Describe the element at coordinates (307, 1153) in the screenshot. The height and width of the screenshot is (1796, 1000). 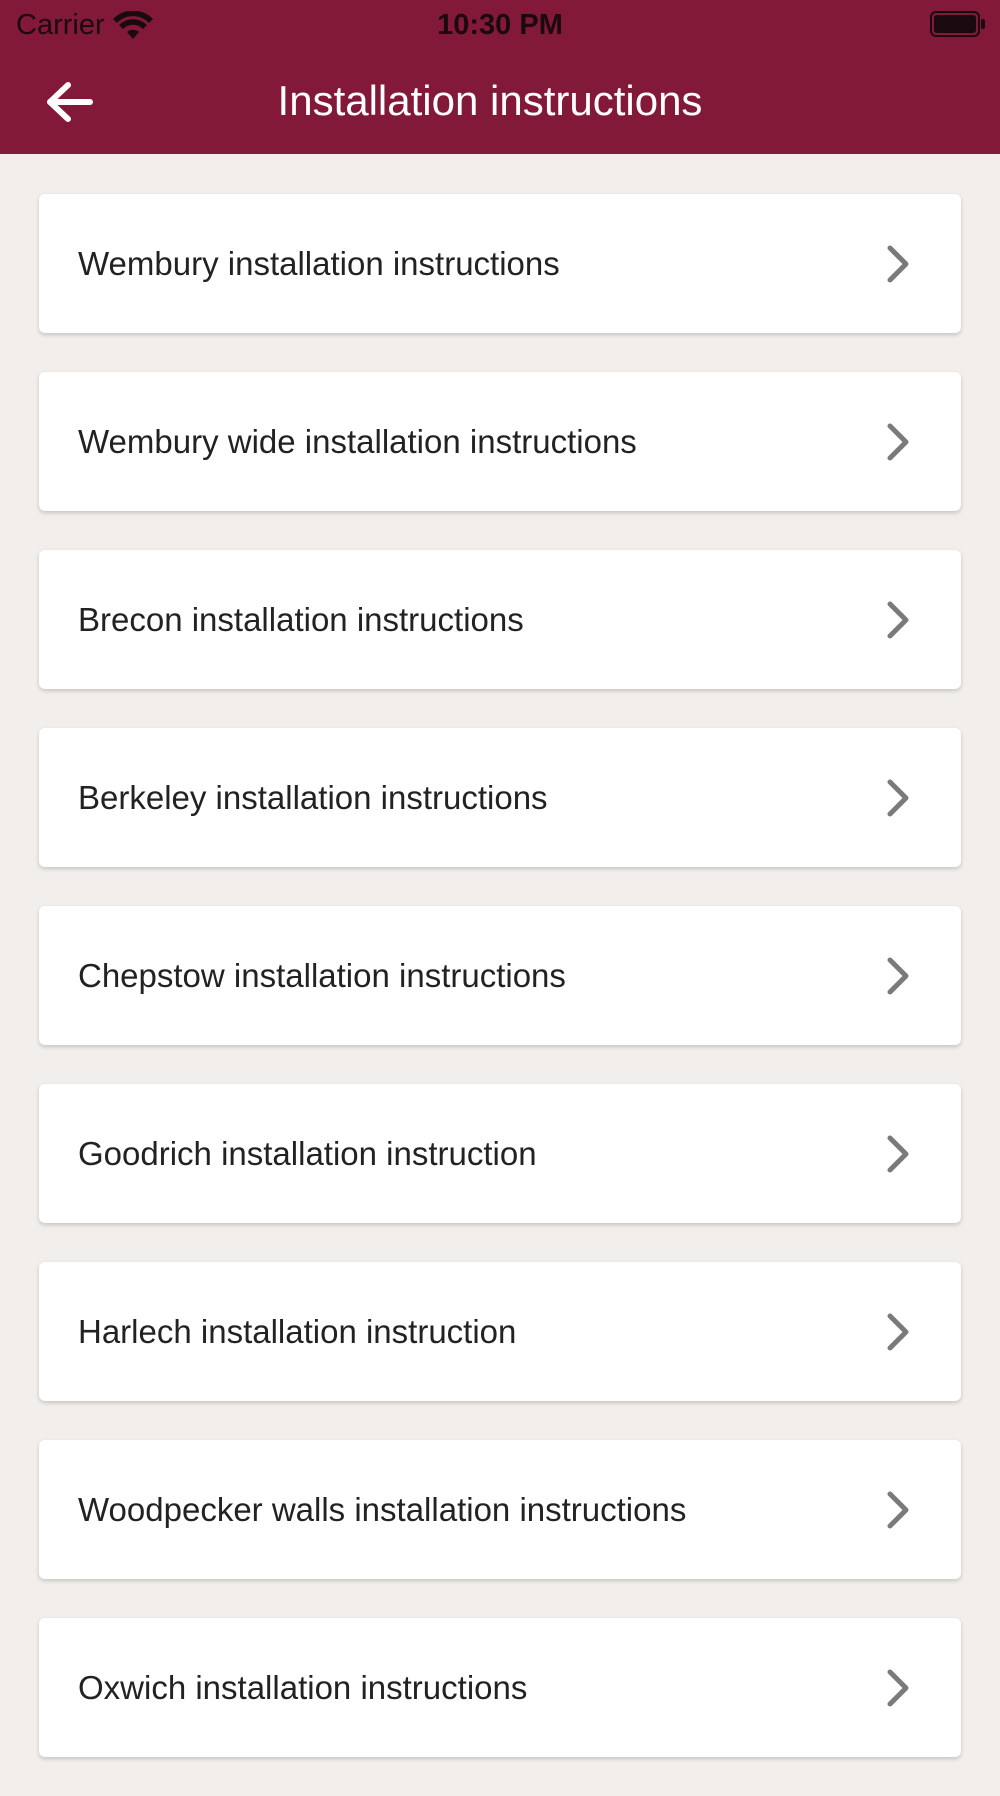
I see `list-item-label: Goodrich installation instruction` at that location.